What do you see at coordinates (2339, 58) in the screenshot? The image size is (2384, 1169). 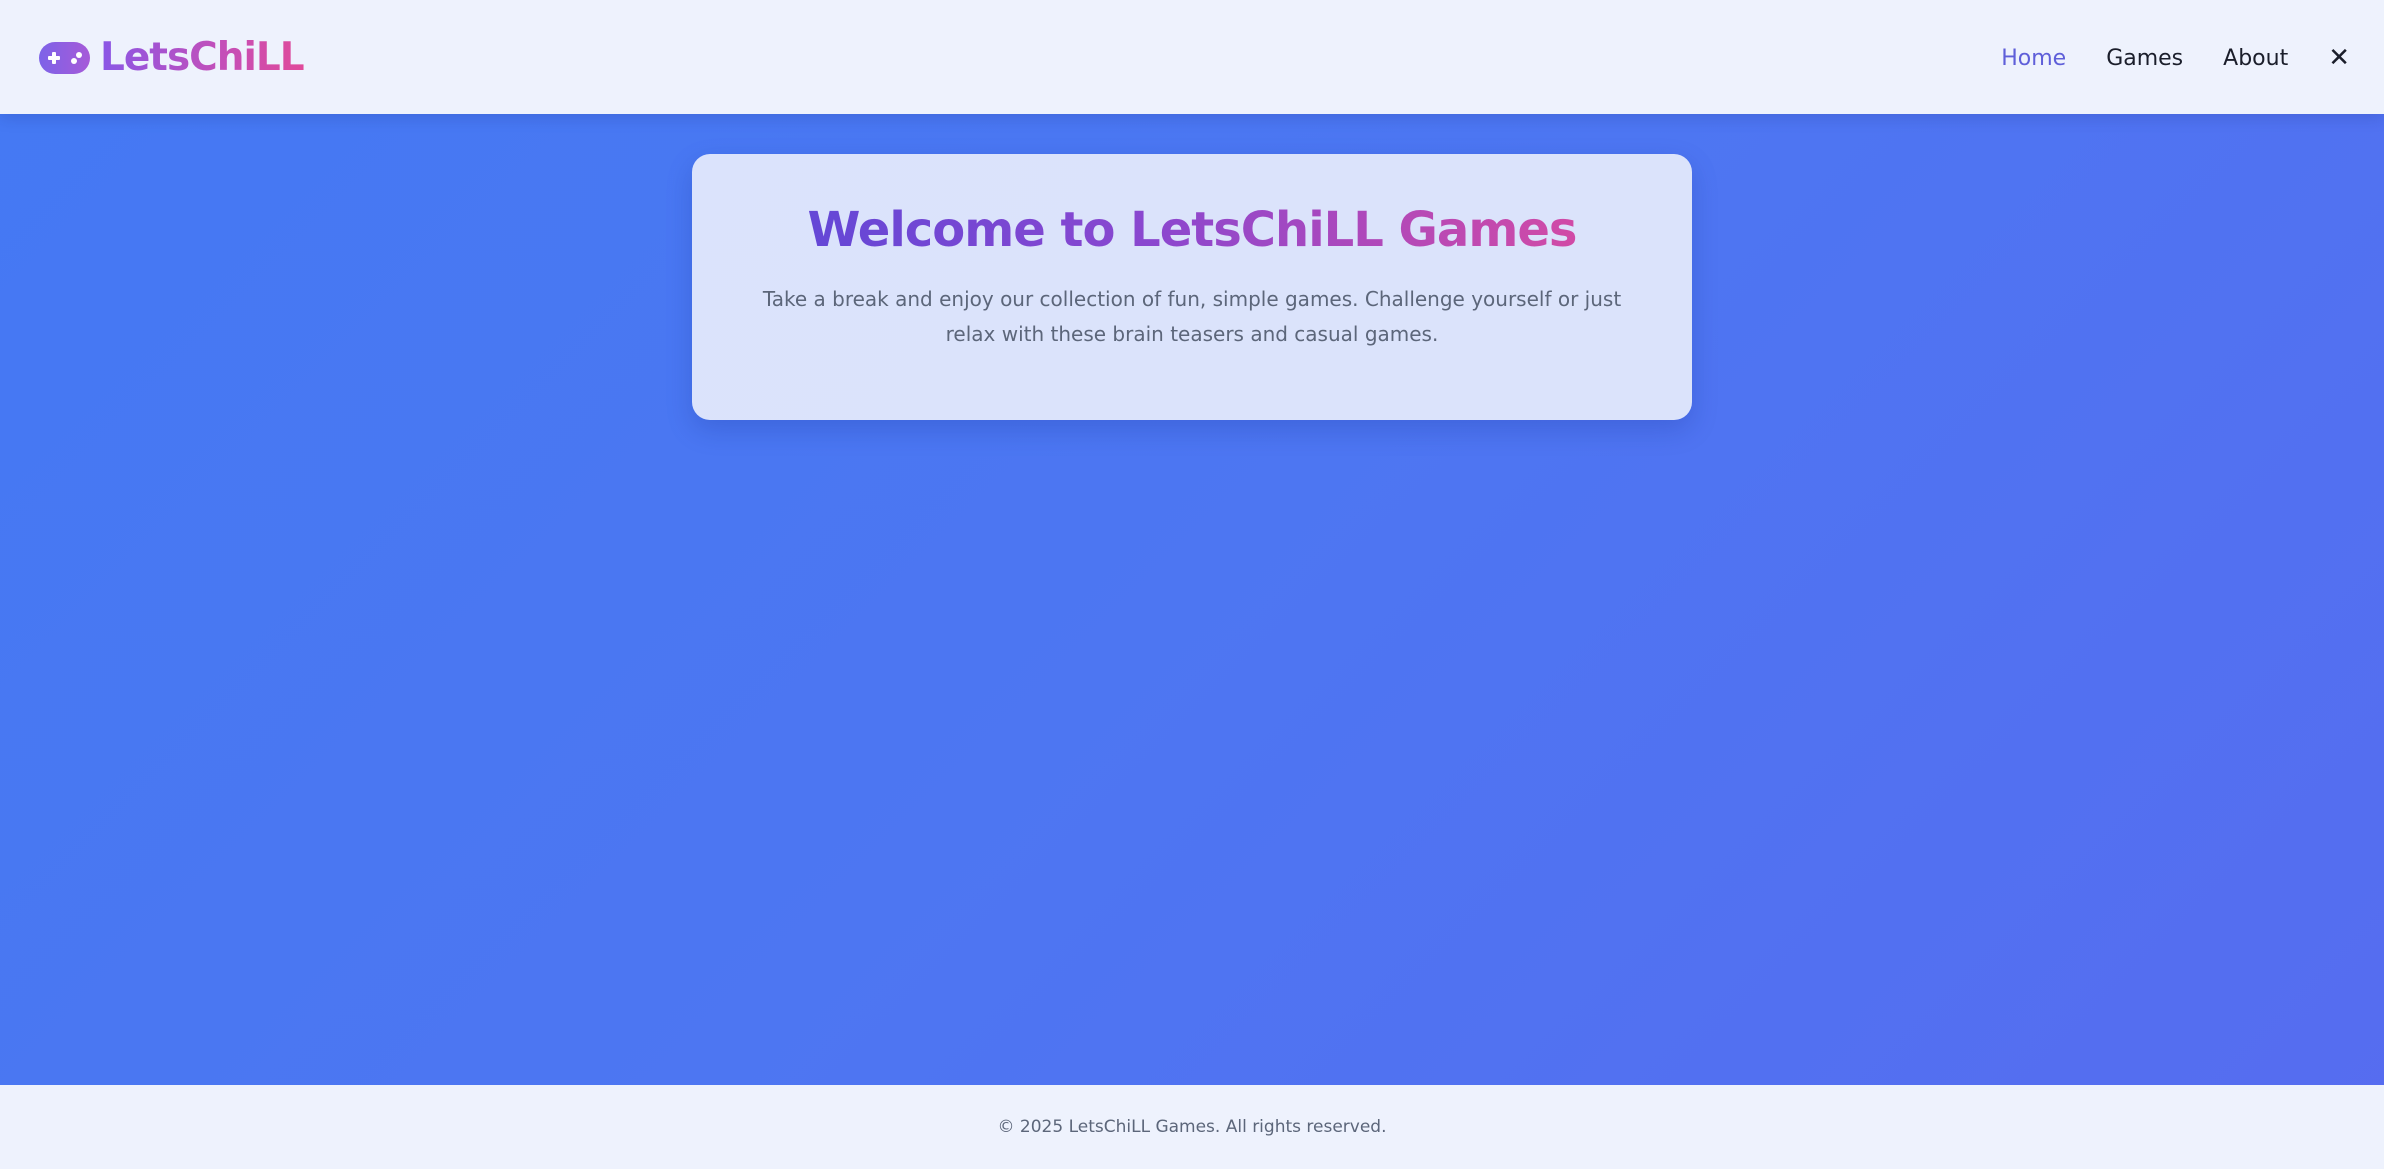 I see `close-icon: ✕` at bounding box center [2339, 58].